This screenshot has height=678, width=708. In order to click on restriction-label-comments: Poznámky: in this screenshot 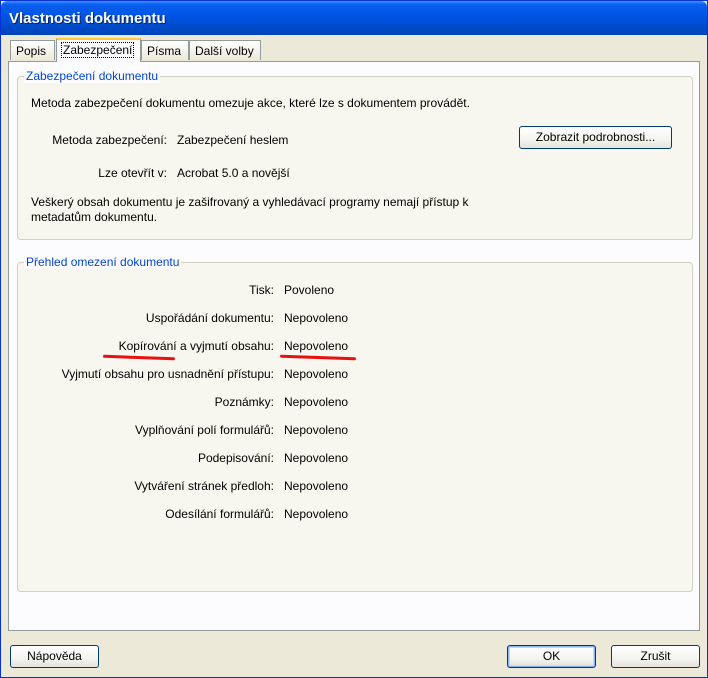, I will do `click(244, 402)`.